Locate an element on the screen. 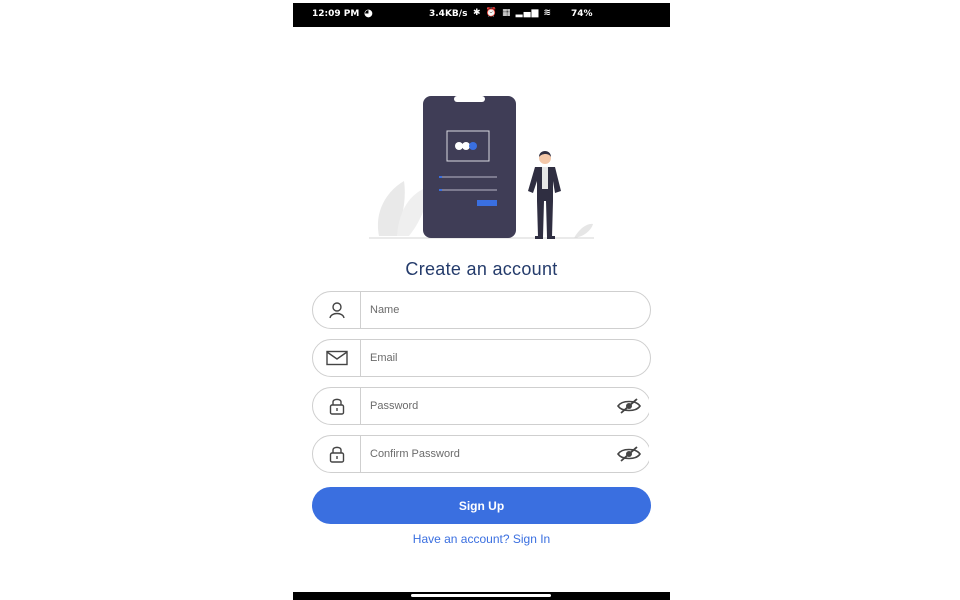 This screenshot has width=960, height=600. name-input is located at coordinates (490, 310).